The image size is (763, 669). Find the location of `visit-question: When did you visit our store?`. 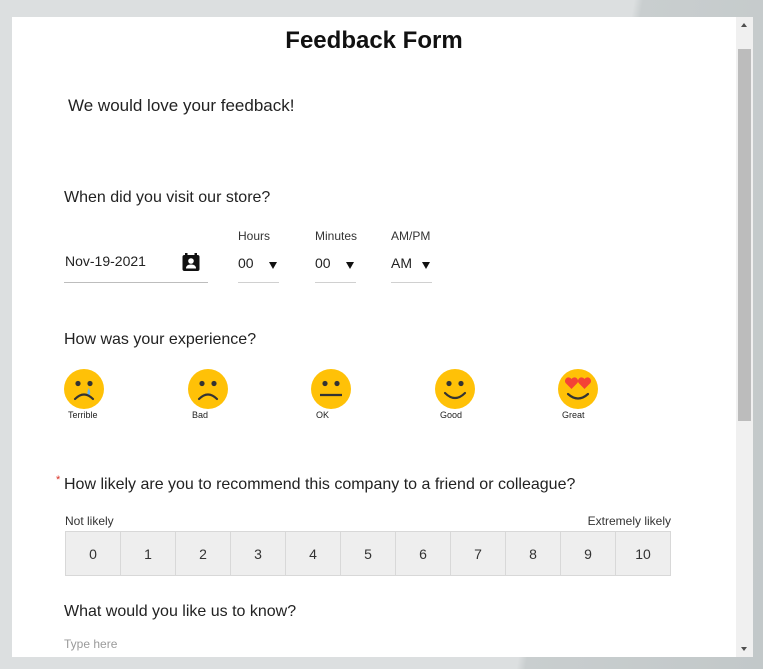

visit-question: When did you visit our store? is located at coordinates (167, 197).